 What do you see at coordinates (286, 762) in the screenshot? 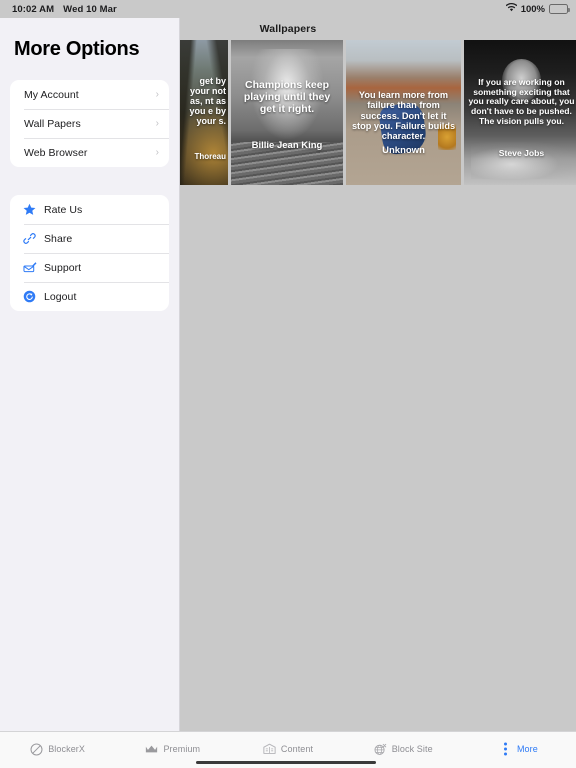
I see `home-indicator` at bounding box center [286, 762].